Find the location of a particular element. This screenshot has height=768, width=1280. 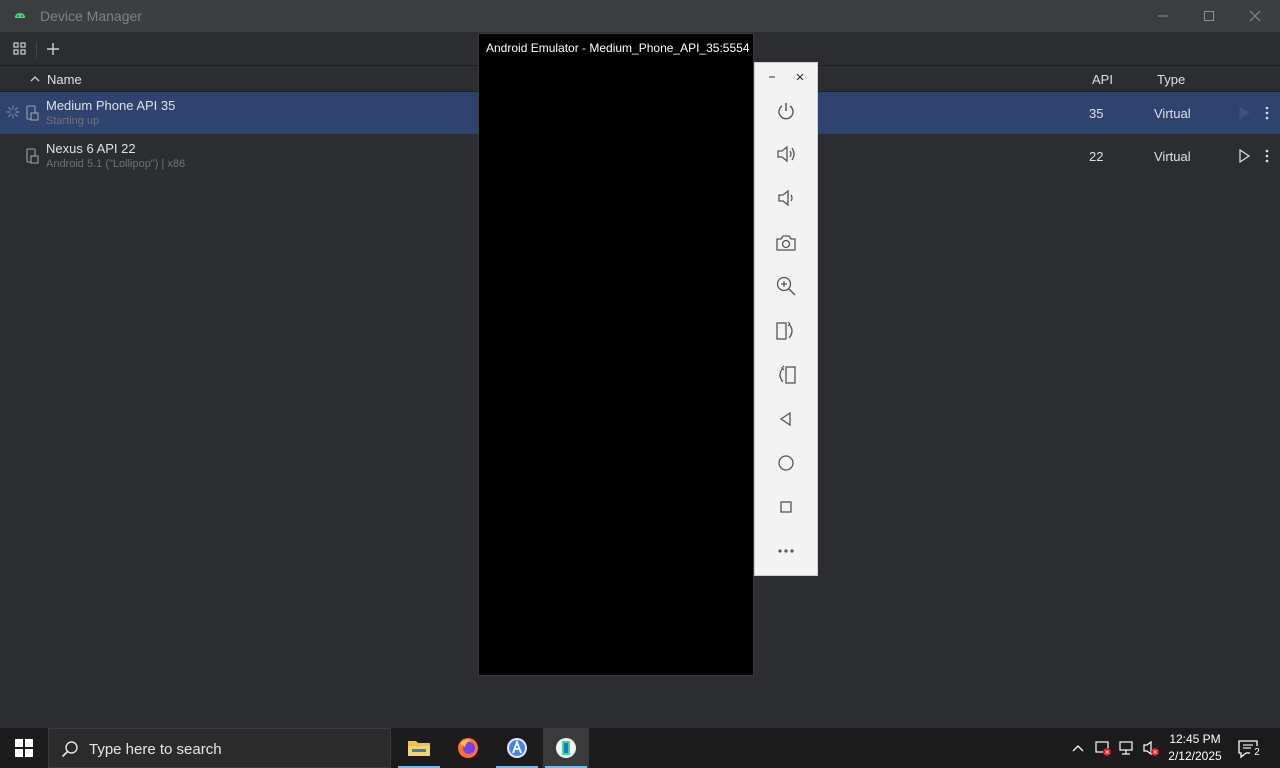

add-device-button is located at coordinates (53, 49).